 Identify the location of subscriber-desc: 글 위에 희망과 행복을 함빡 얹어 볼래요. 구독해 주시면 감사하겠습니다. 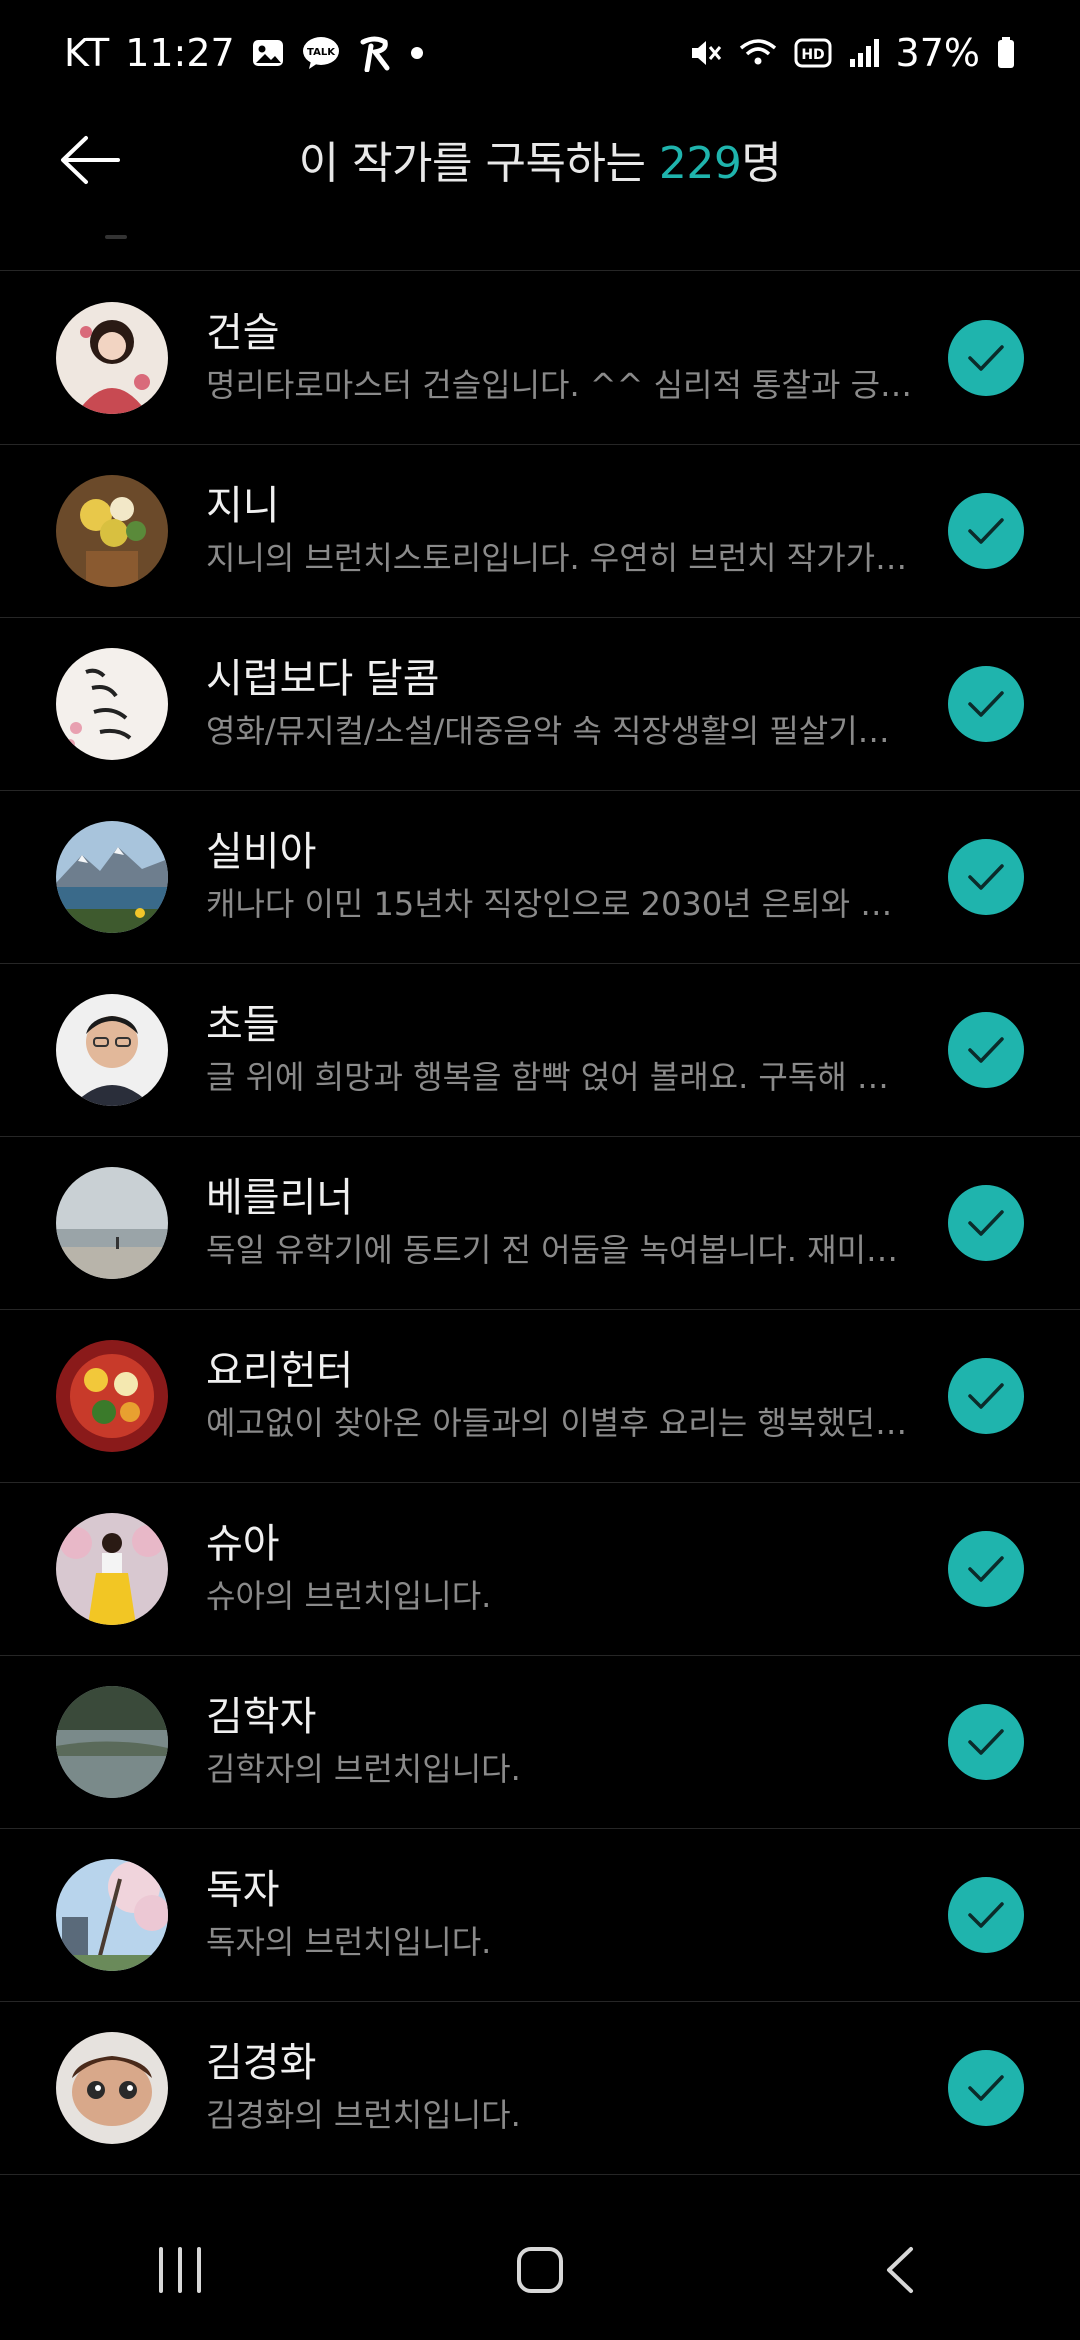
(561, 1077).